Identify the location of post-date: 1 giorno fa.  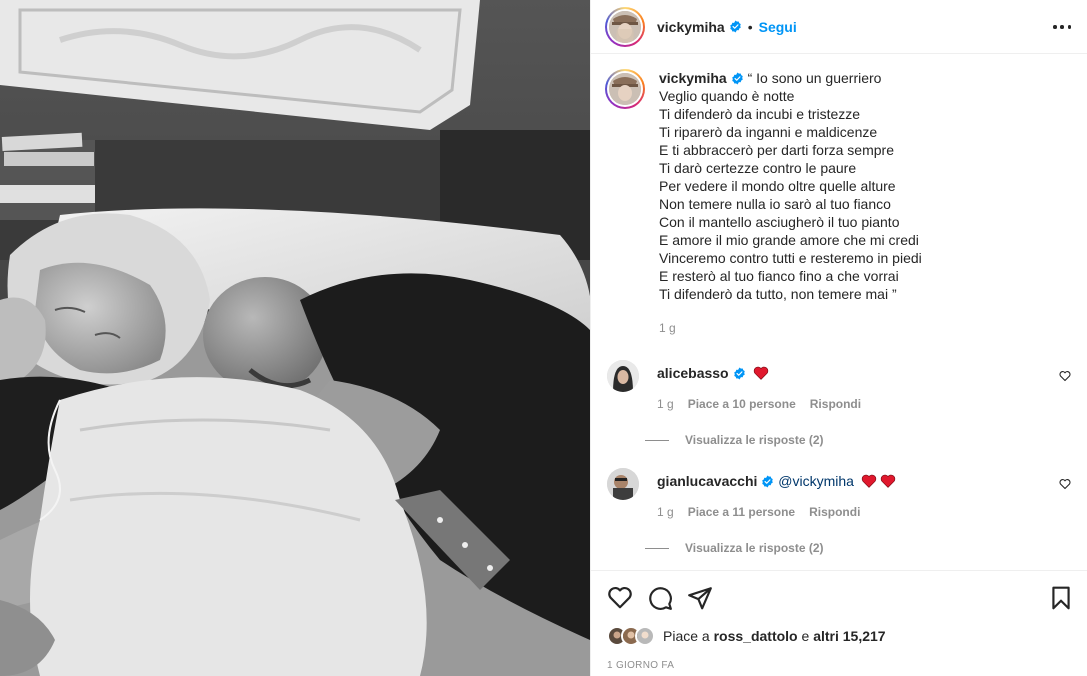
(640, 665).